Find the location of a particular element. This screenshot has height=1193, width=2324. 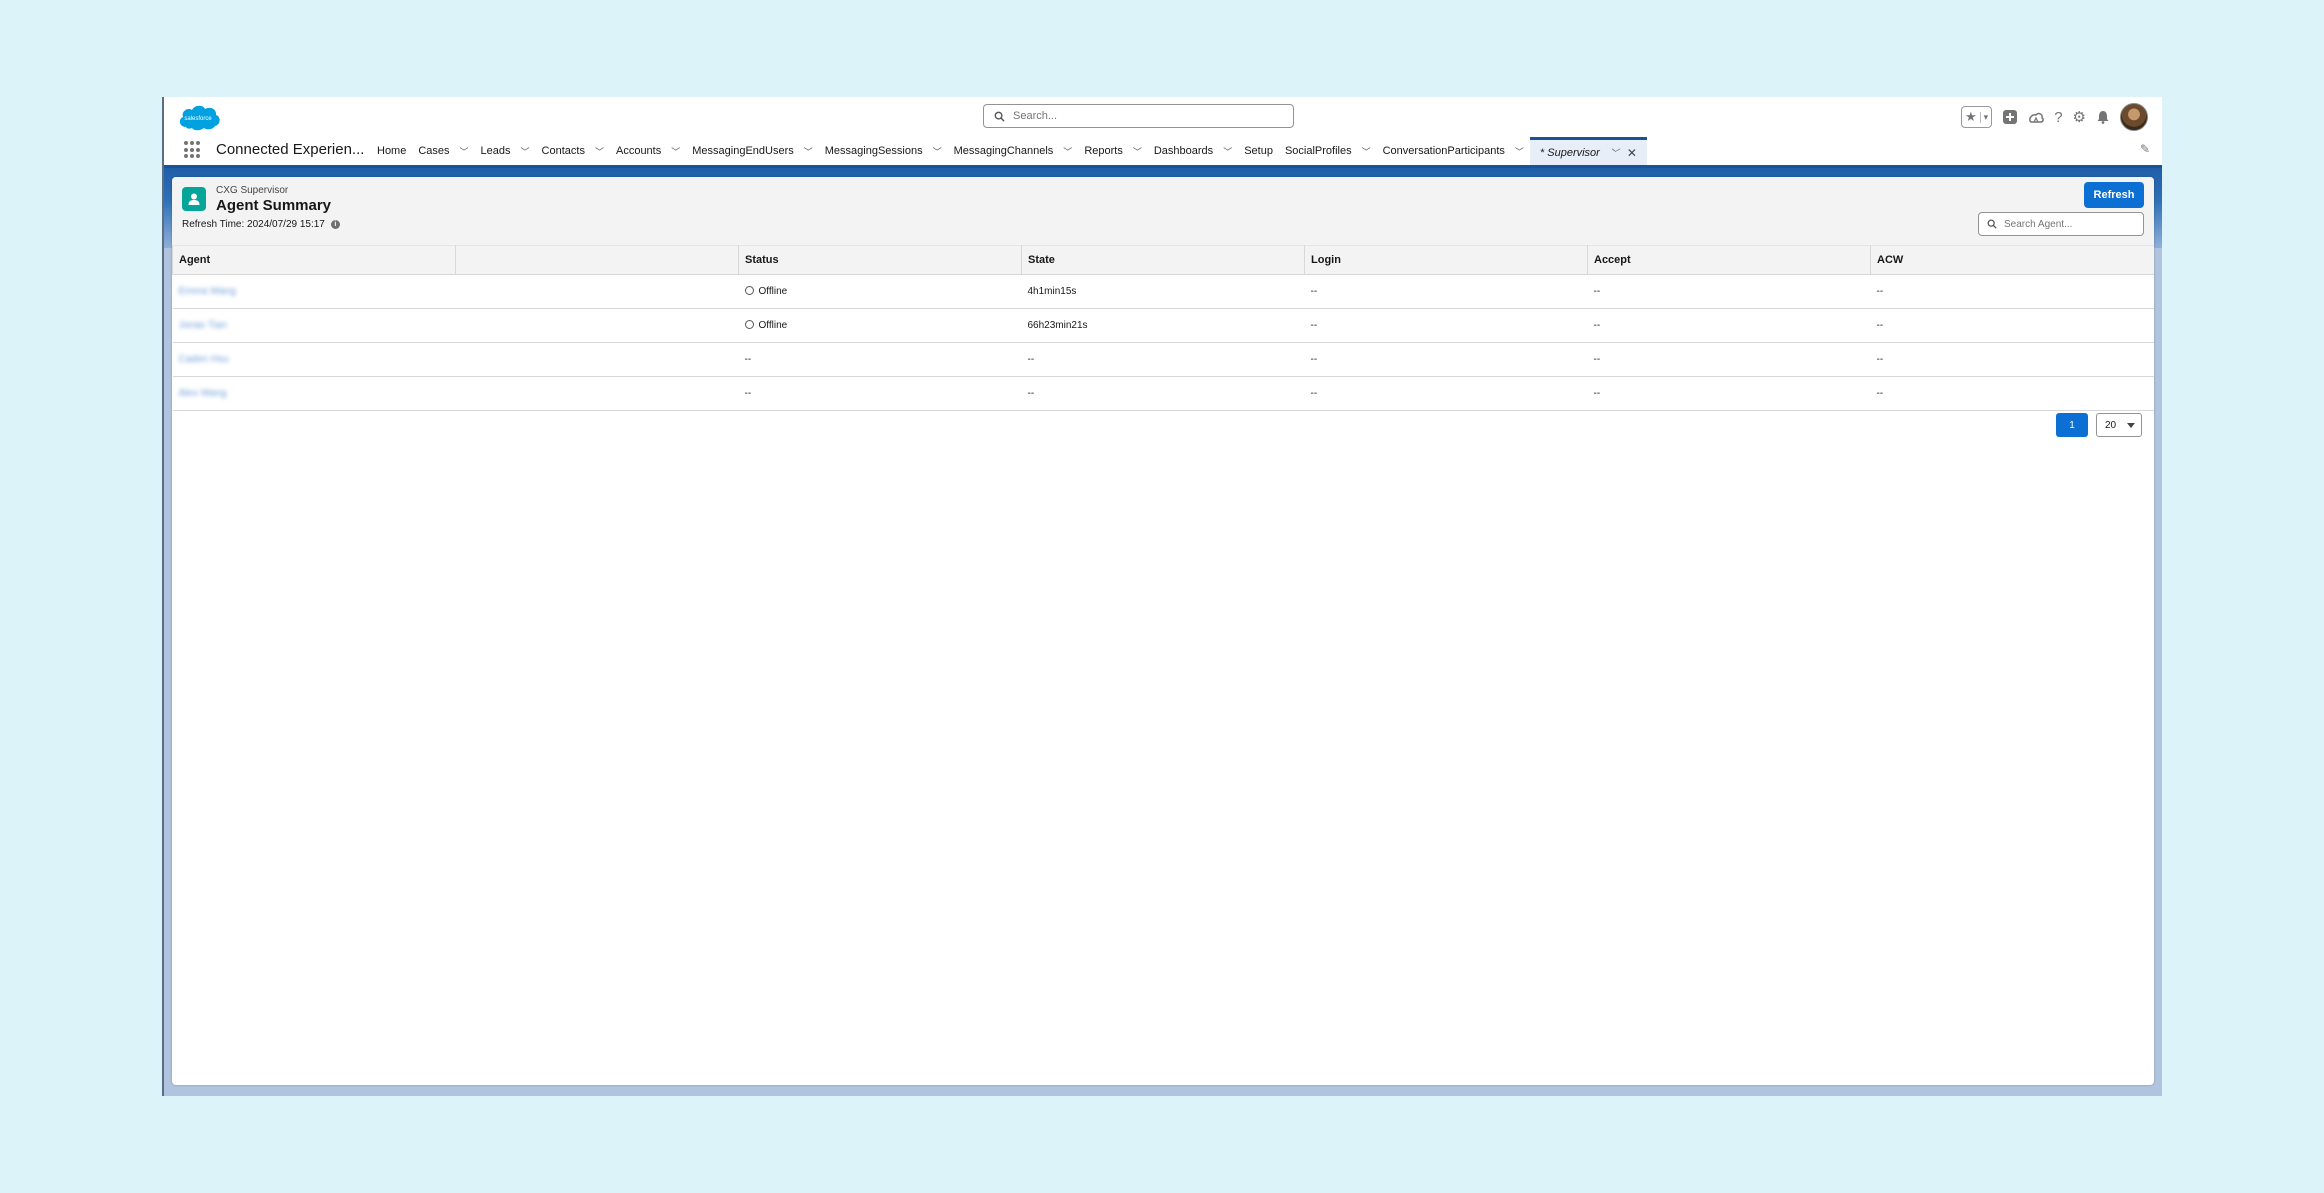

salesforce-logo: salesforce is located at coordinates (199, 117).